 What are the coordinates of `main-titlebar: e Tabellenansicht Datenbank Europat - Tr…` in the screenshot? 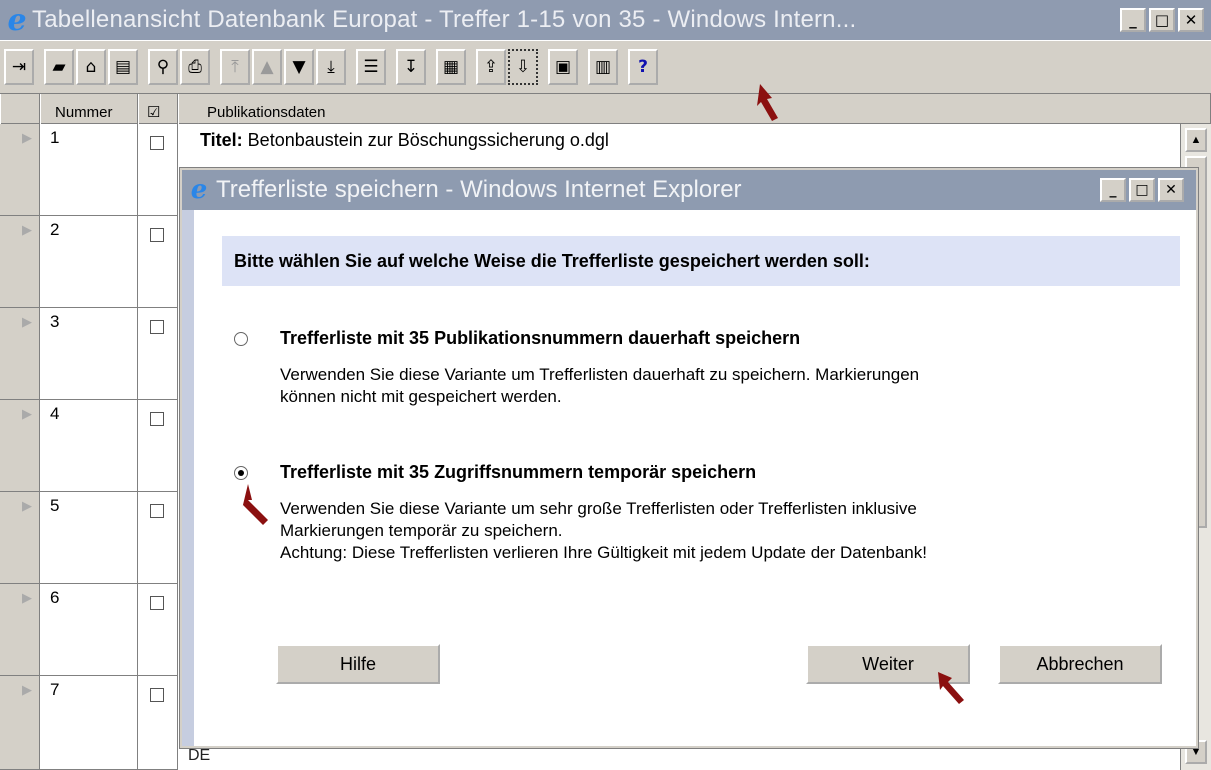 It's located at (605, 20).